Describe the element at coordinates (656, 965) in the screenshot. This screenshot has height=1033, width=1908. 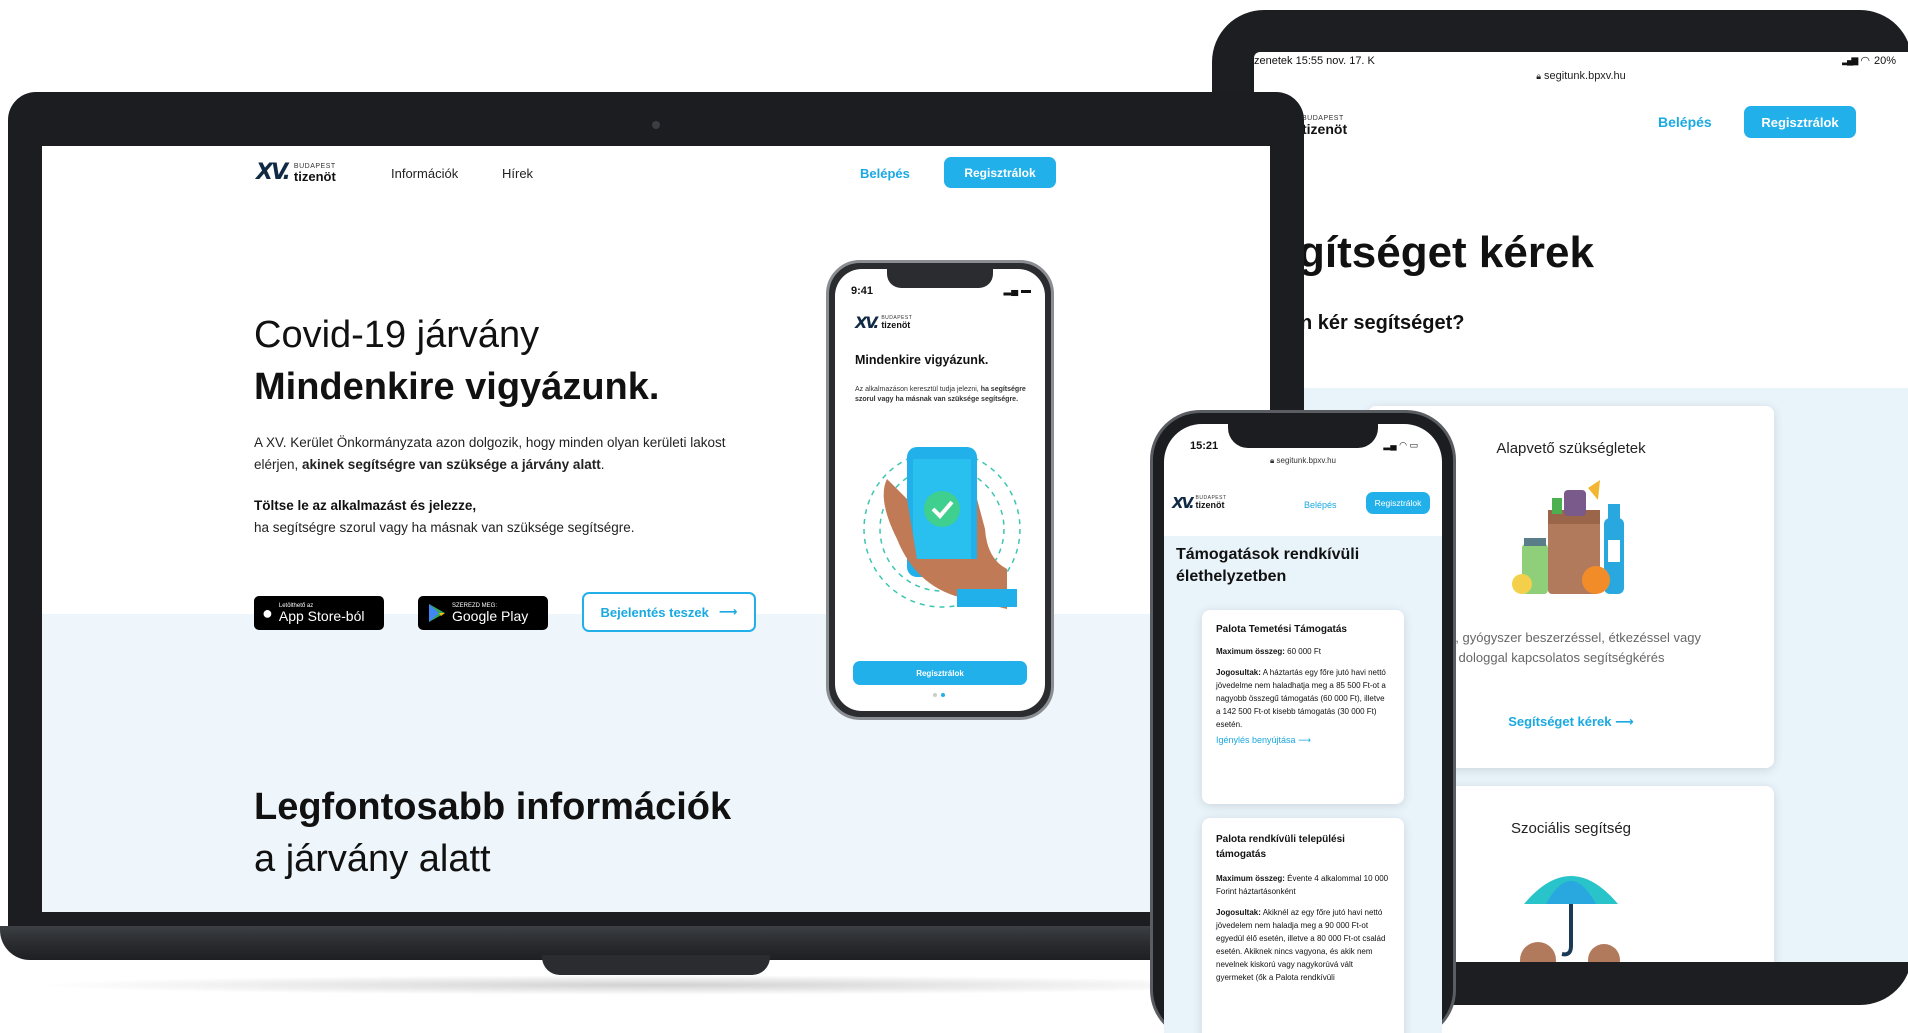
I see `laptop-hinge` at that location.